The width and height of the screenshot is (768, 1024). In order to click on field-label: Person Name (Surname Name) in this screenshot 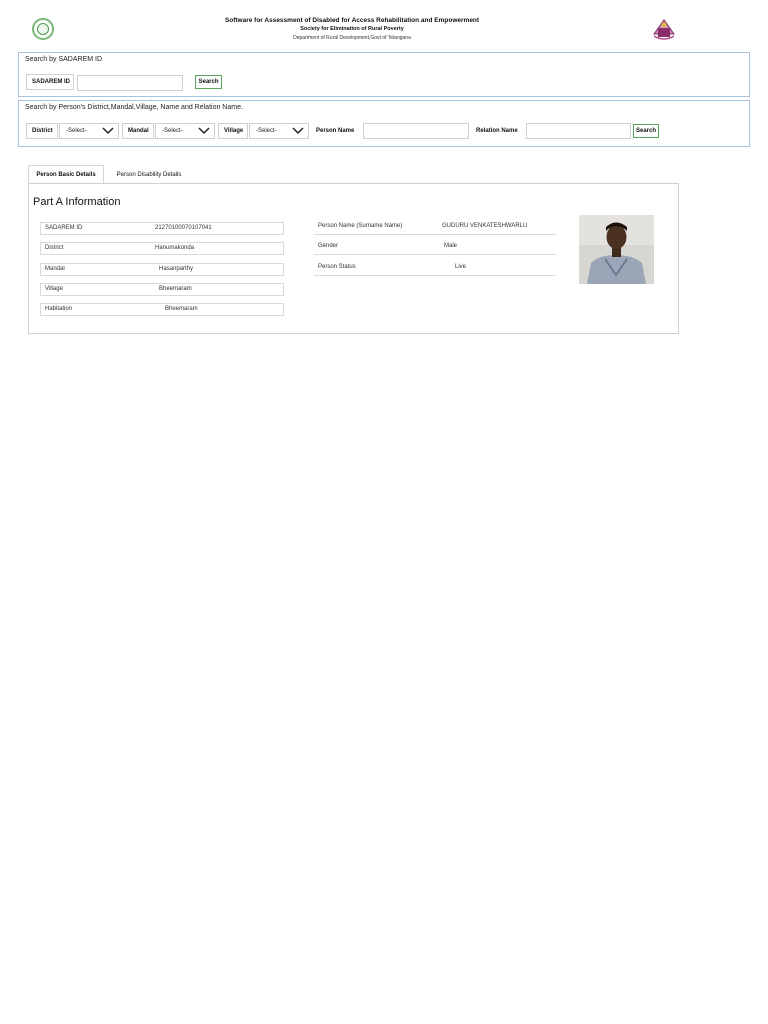, I will do `click(360, 226)`.